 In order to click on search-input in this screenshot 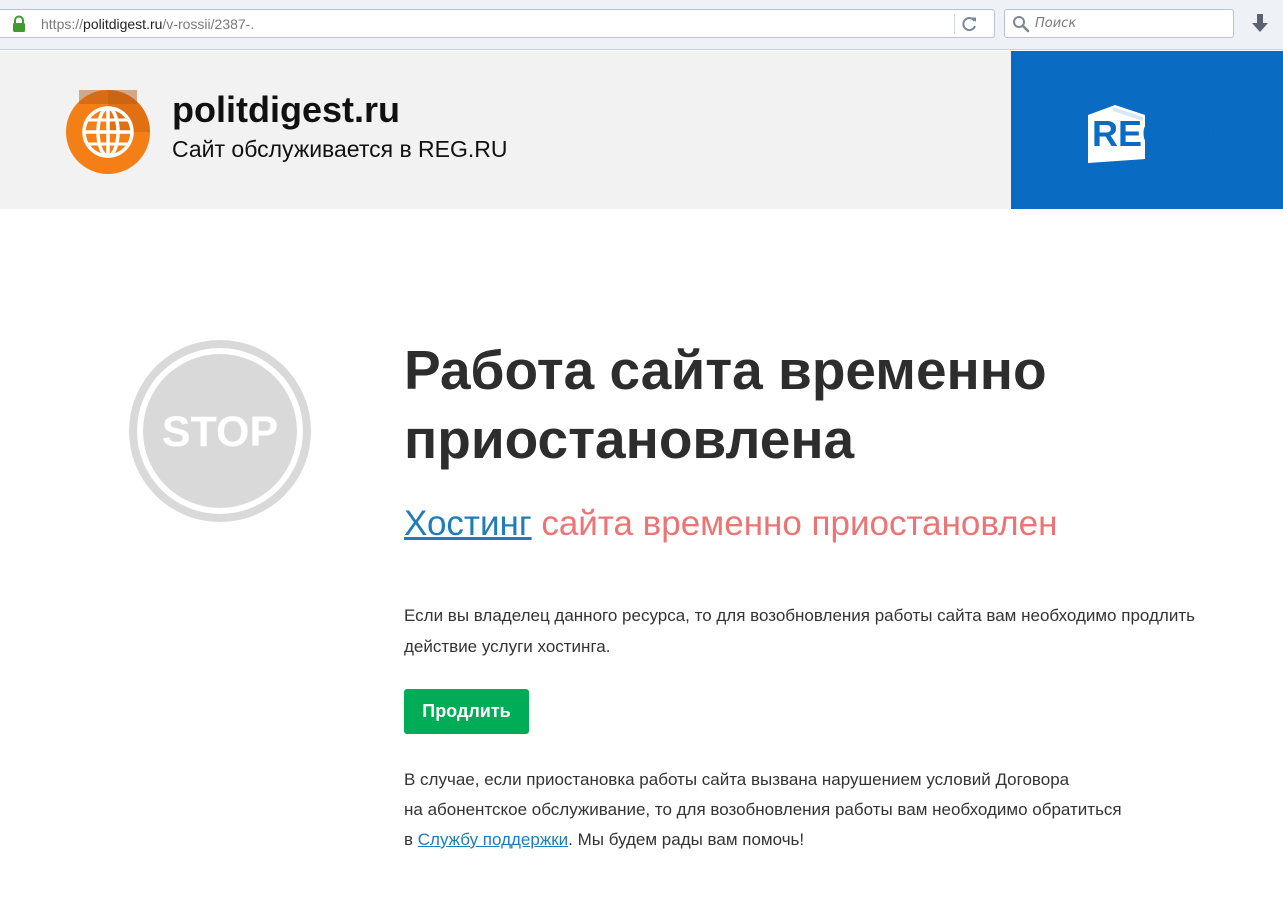, I will do `click(1130, 23)`.